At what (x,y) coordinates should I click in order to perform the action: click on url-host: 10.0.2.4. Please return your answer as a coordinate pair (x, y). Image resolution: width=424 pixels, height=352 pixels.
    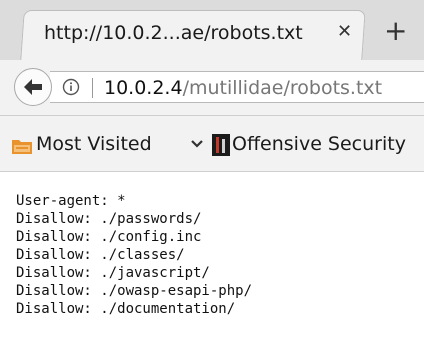
    Looking at the image, I should click on (143, 88).